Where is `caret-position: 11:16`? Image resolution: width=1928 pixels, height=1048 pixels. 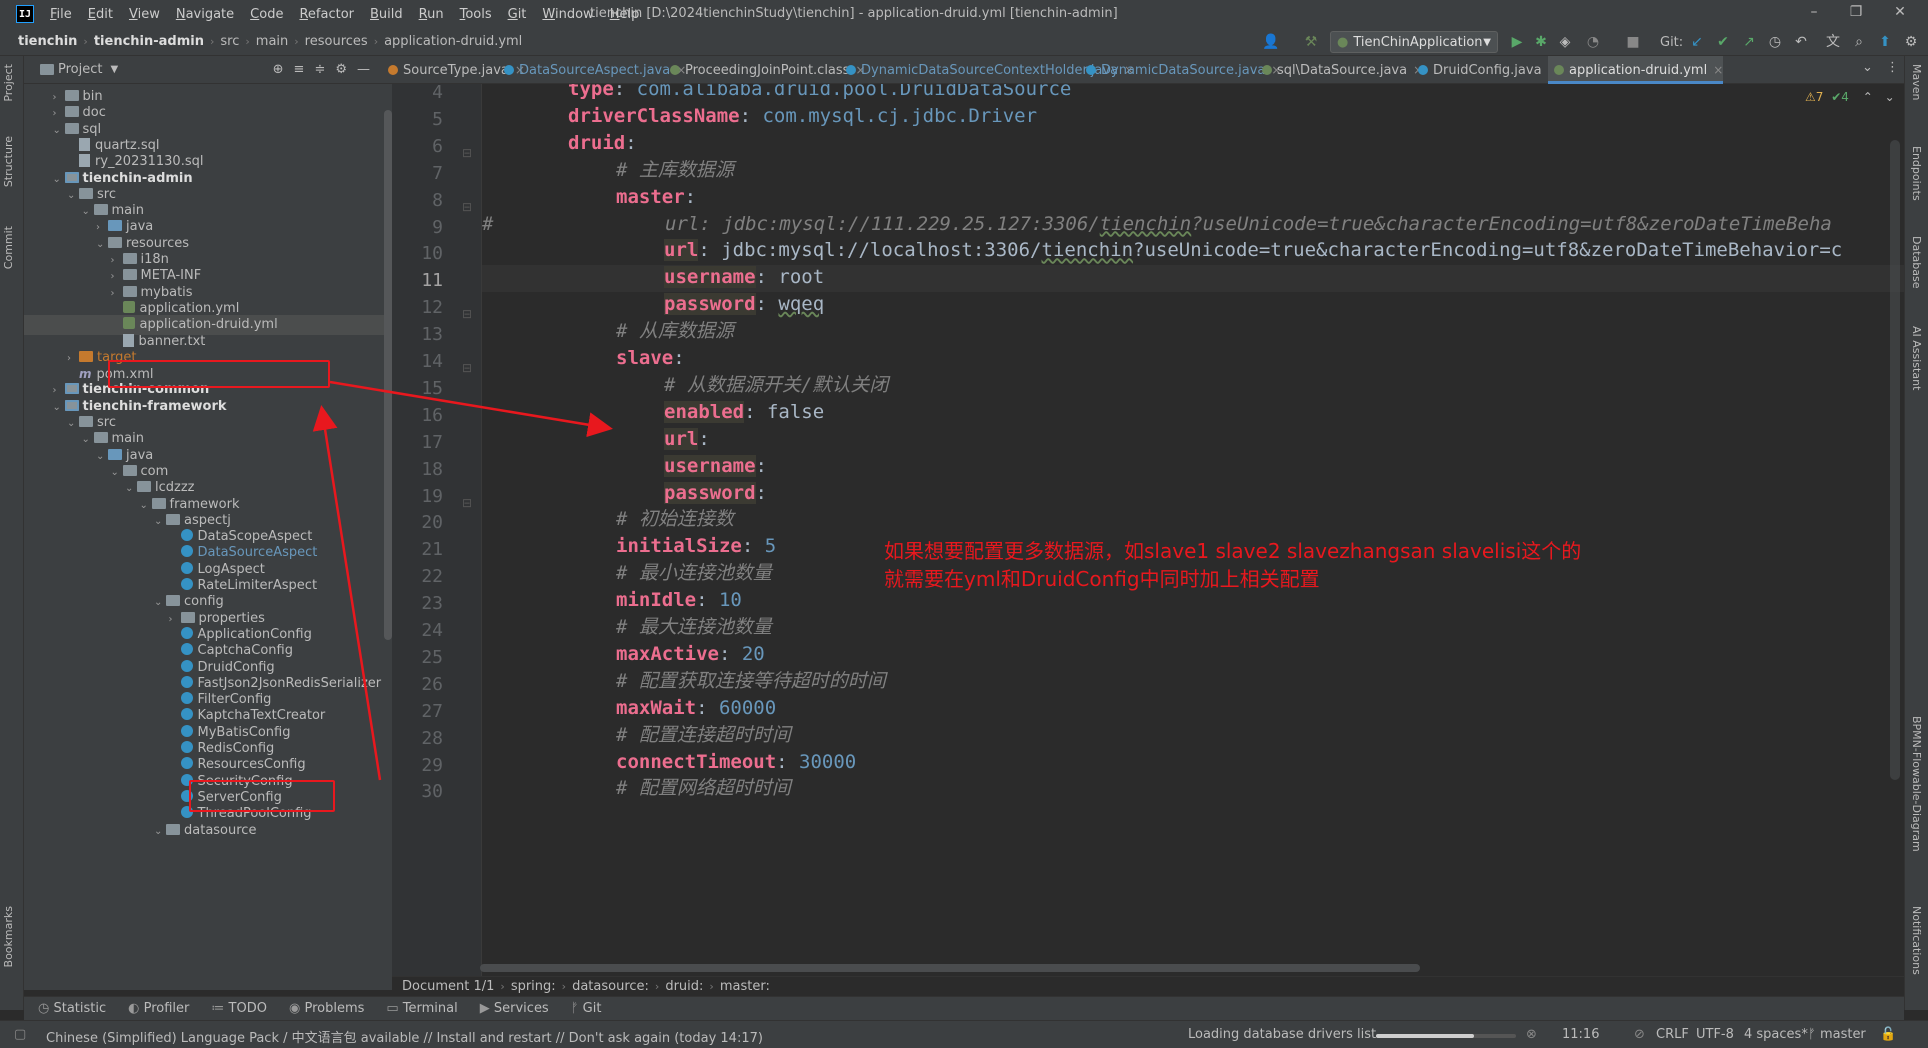 caret-position: 11:16 is located at coordinates (1580, 1034).